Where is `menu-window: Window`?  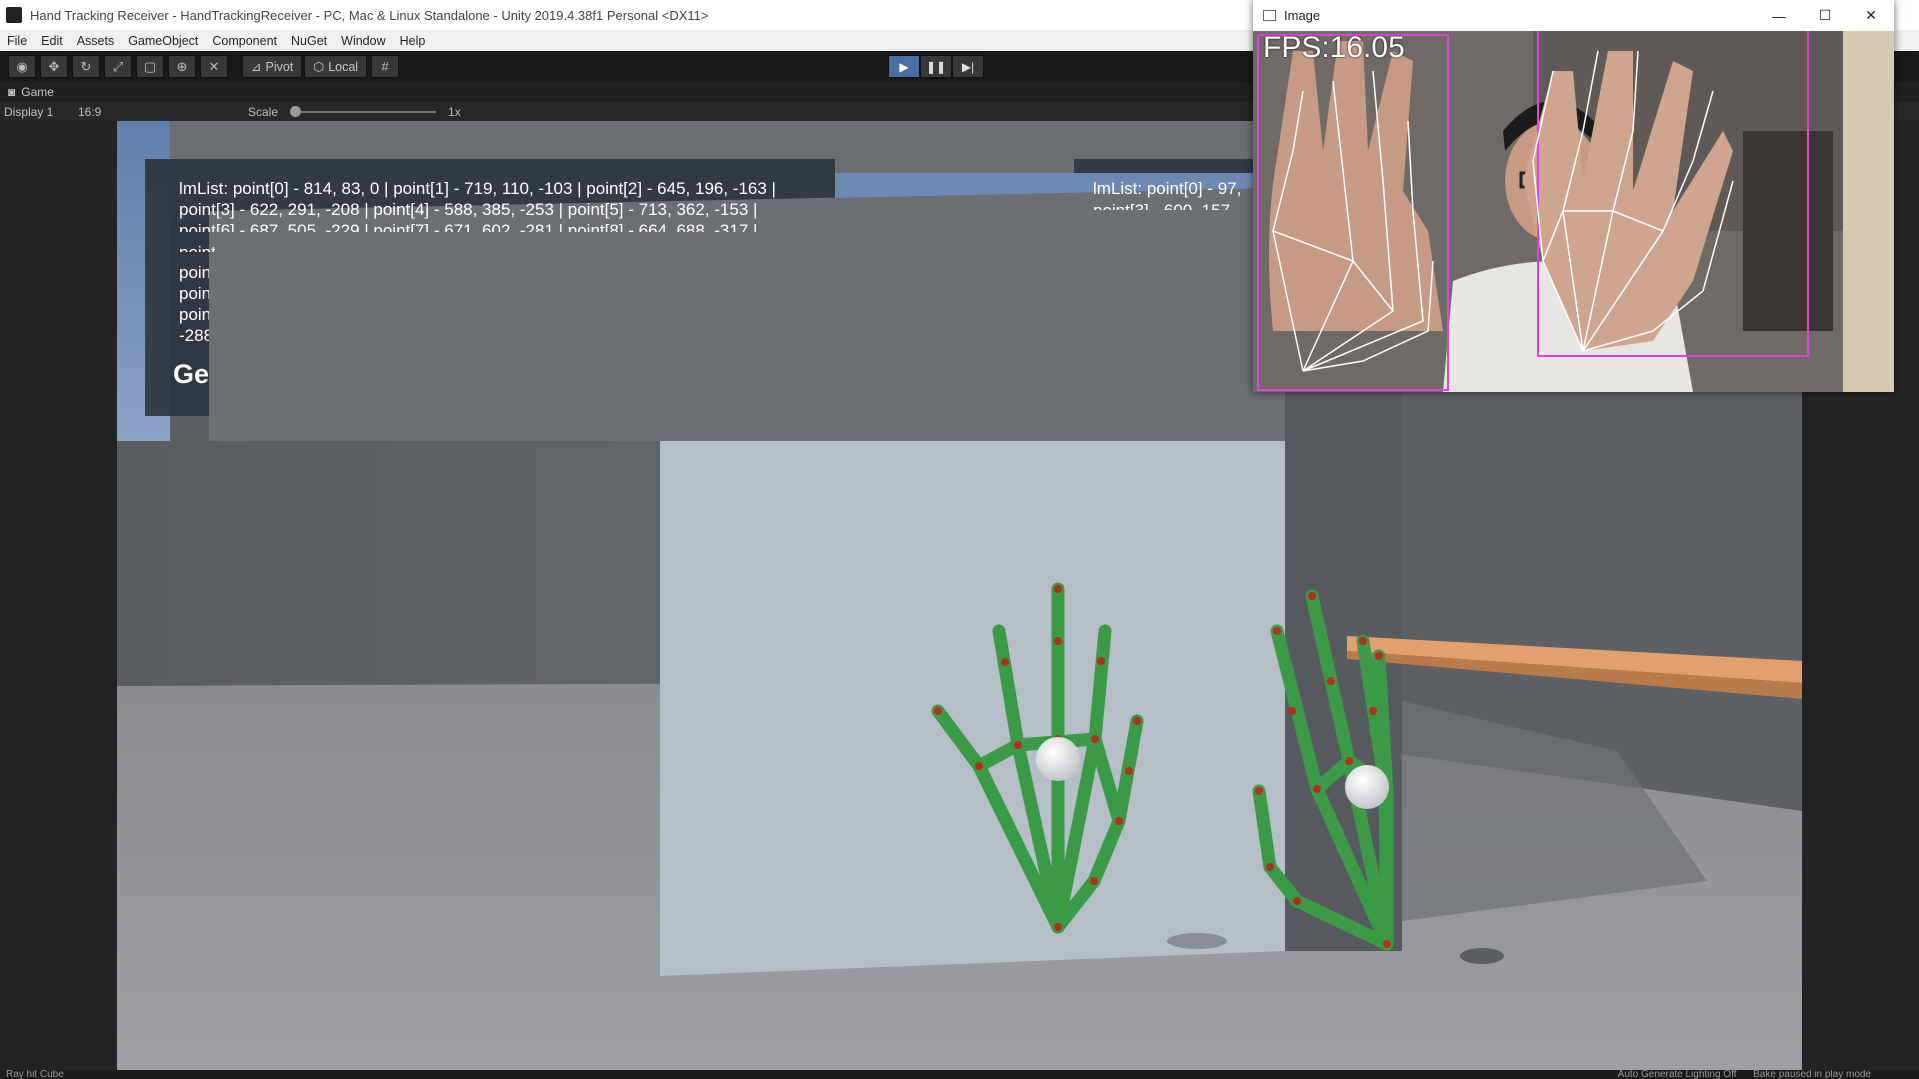
menu-window: Window is located at coordinates (363, 41).